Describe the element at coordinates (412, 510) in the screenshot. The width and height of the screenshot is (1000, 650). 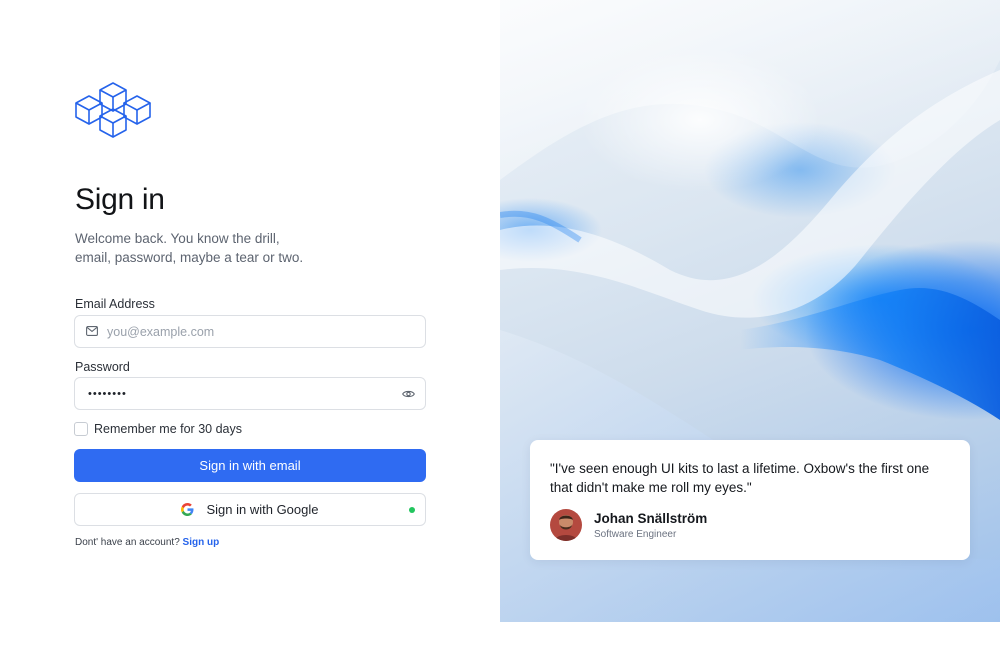
I see `status-dot` at that location.